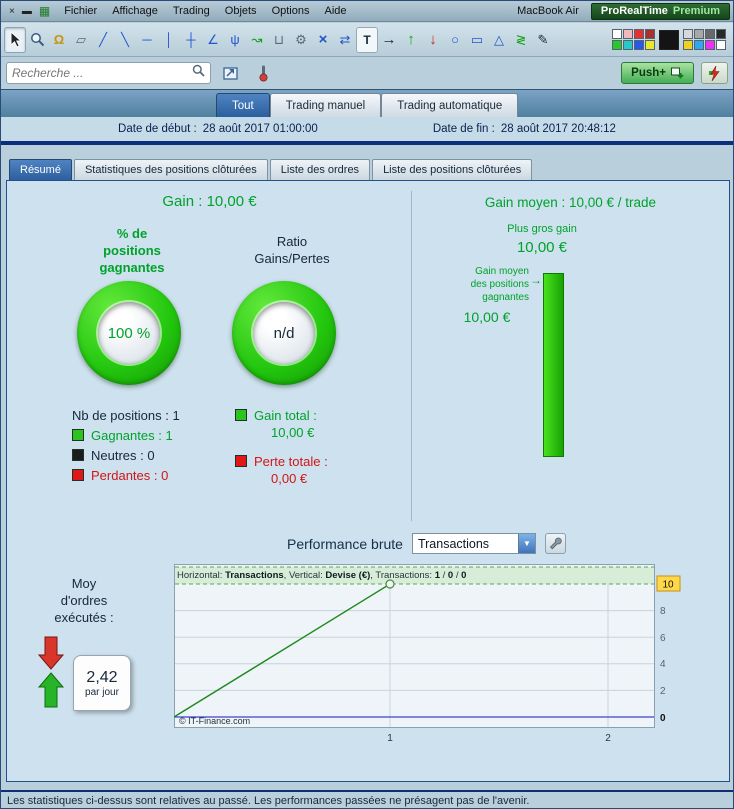 This screenshot has width=734, height=809. I want to click on vertical-line-icon: │, so click(169, 40).